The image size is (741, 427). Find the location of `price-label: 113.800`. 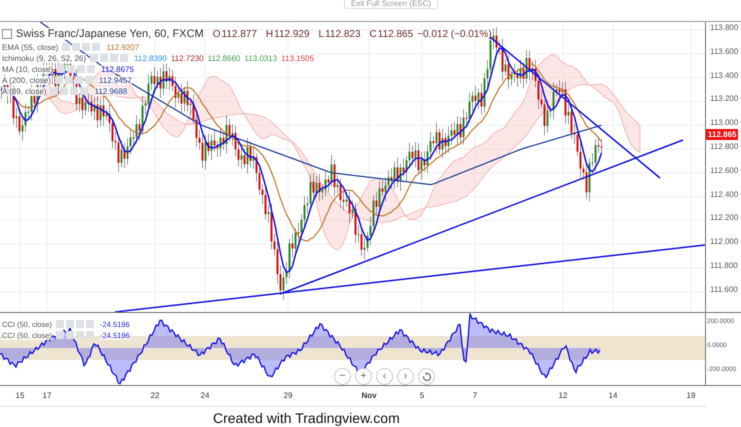

price-label: 113.800 is located at coordinates (724, 27).